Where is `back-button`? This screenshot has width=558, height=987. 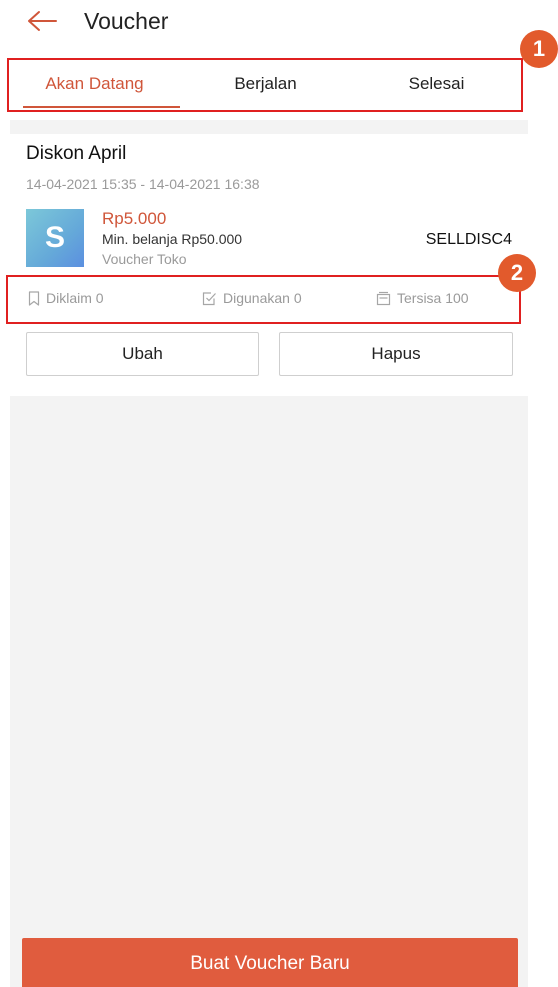
back-button is located at coordinates (43, 21).